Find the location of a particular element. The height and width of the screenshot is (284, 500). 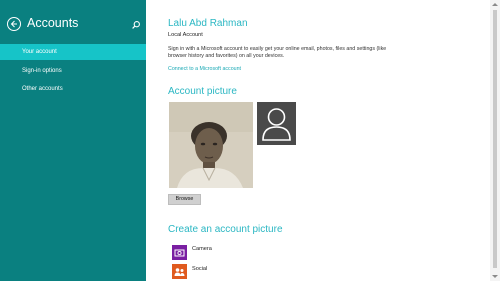

scroll-up-arrow-icon is located at coordinates (495, 4).